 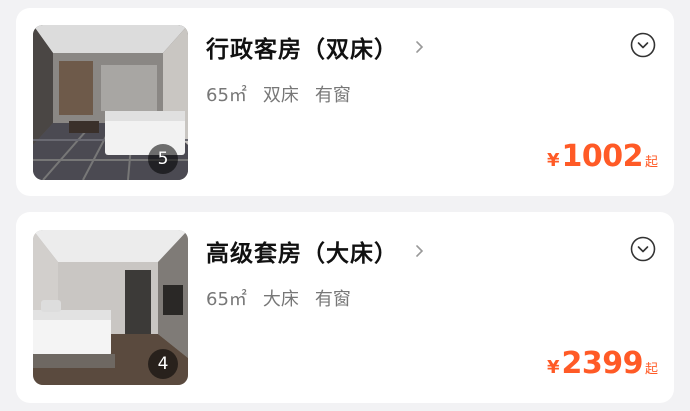 I want to click on room-title: 行政客房（双床）, so click(x=302, y=50).